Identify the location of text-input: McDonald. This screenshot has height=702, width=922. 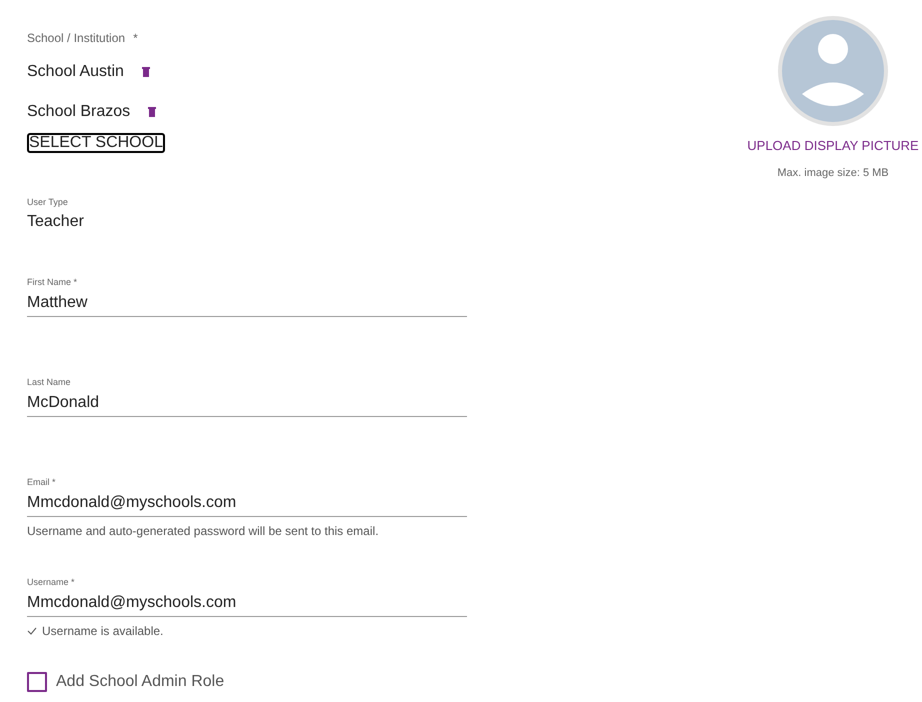
(247, 404).